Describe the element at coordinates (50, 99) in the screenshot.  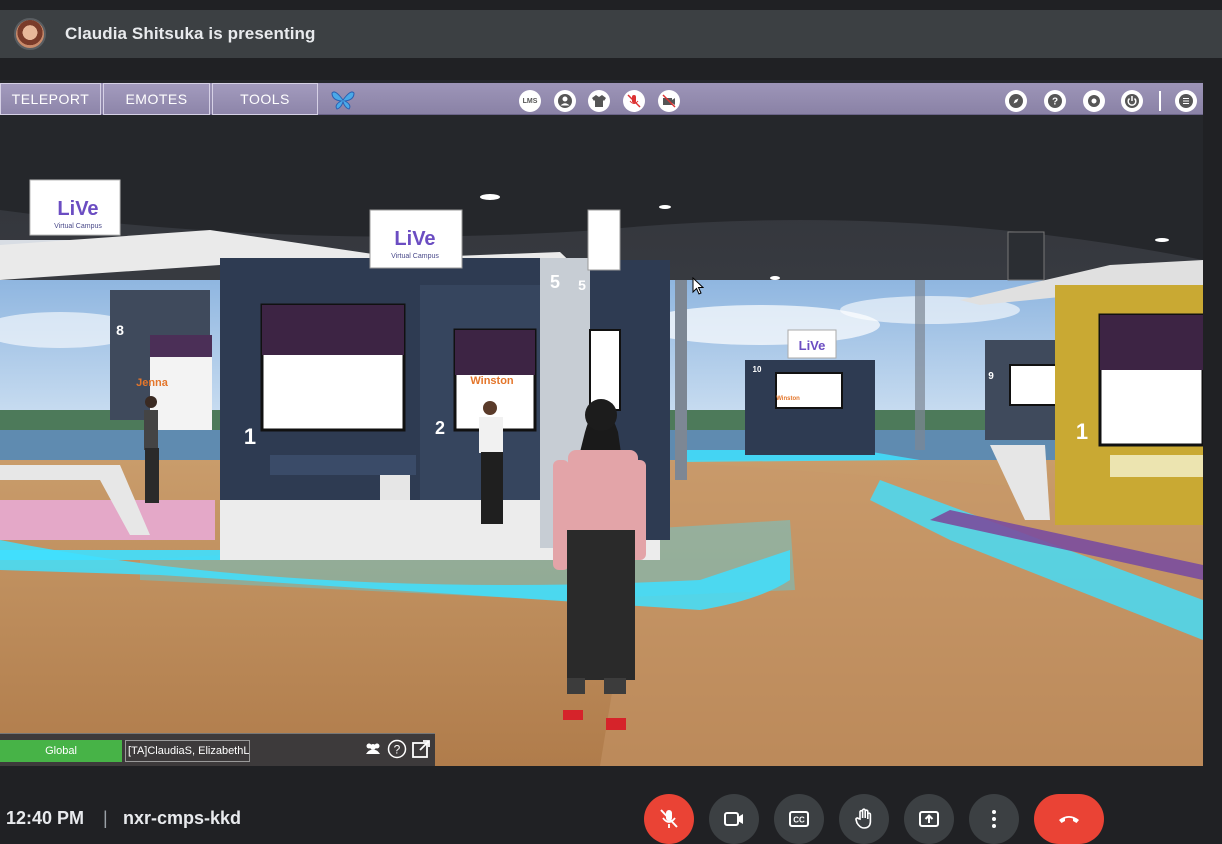
I see `teleport-button: TELEPORT` at that location.